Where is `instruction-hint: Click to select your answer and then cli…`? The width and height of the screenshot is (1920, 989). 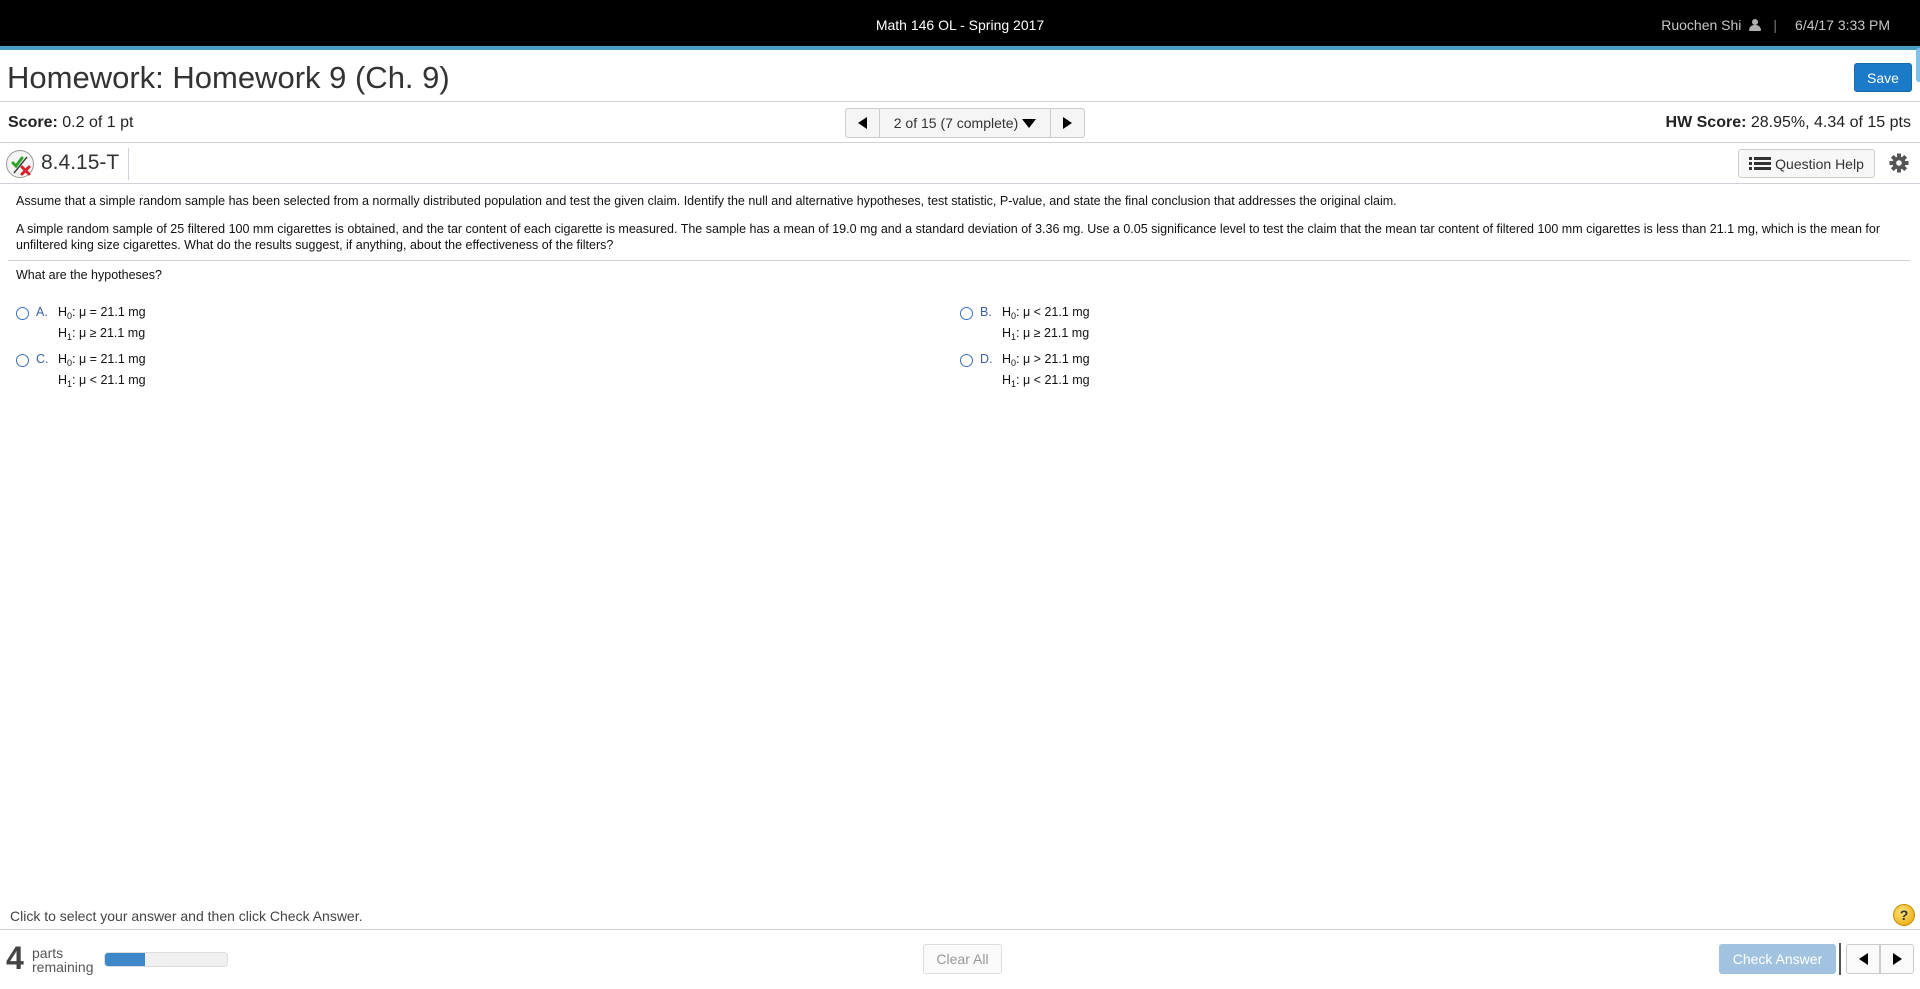
instruction-hint: Click to select your answer and then cli… is located at coordinates (186, 916).